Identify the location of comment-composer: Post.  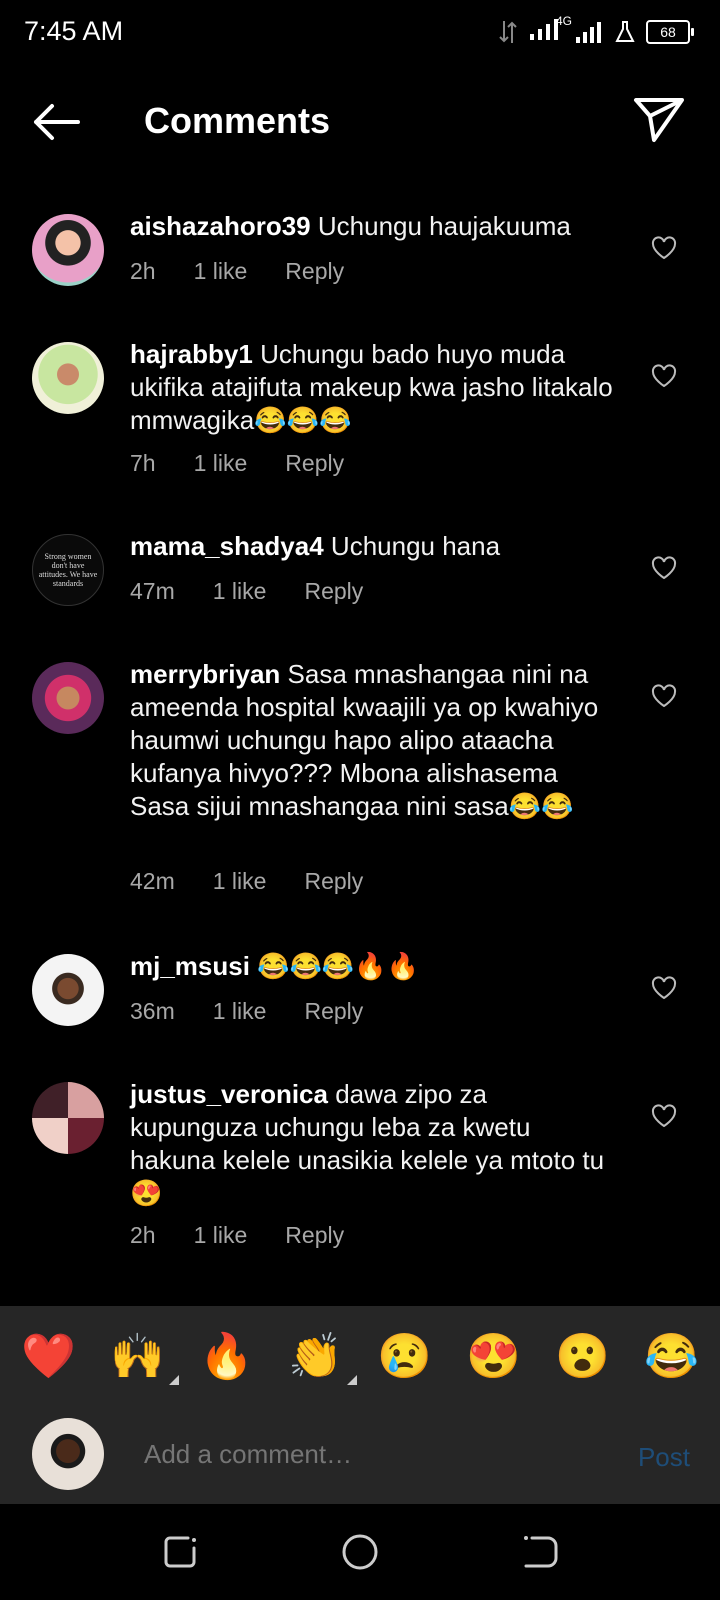
(360, 1456).